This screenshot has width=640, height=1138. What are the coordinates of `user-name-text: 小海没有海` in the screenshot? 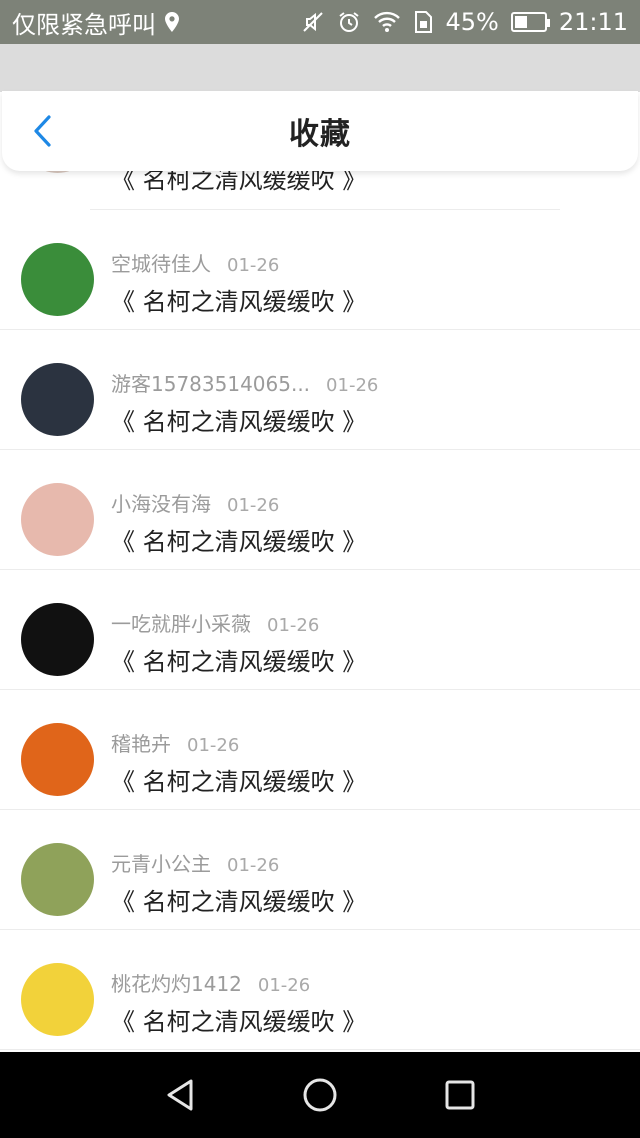 It's located at (161, 504).